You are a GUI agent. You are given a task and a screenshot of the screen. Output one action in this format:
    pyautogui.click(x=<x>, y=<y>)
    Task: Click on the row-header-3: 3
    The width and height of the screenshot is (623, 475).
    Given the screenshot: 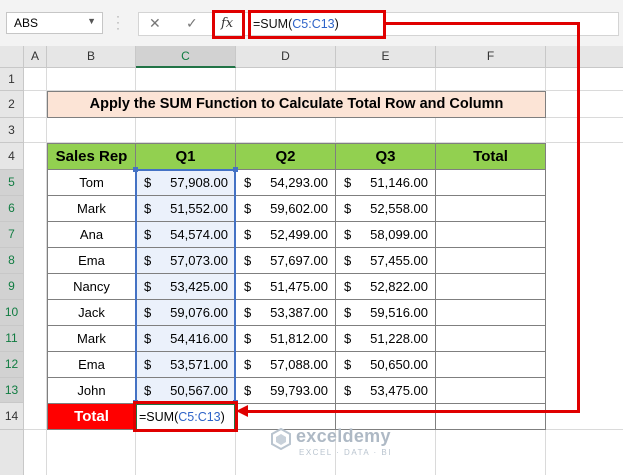 What is the action you would take?
    pyautogui.click(x=12, y=130)
    